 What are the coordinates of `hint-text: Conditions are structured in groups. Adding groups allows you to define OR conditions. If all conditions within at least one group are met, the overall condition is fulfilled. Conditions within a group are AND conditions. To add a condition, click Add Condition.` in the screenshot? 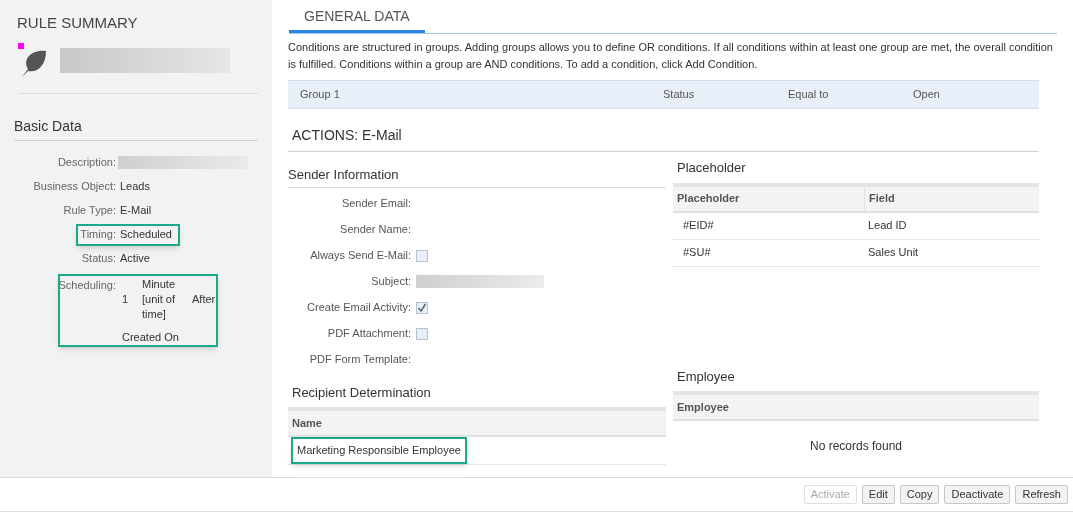 It's located at (671, 56).